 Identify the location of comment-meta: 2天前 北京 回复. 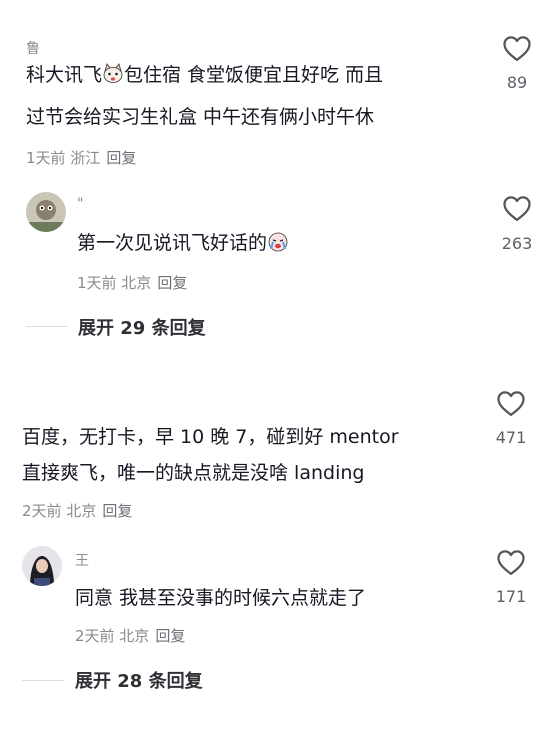
(77, 510).